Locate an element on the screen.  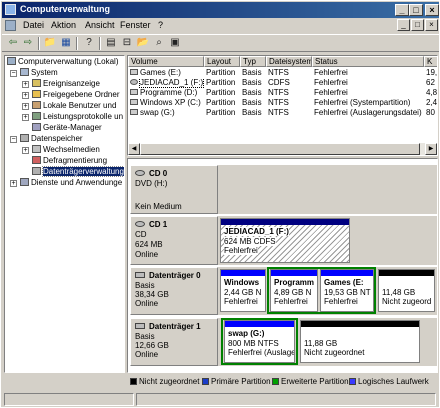
shared-folder-icon is located at coordinates (36, 94).